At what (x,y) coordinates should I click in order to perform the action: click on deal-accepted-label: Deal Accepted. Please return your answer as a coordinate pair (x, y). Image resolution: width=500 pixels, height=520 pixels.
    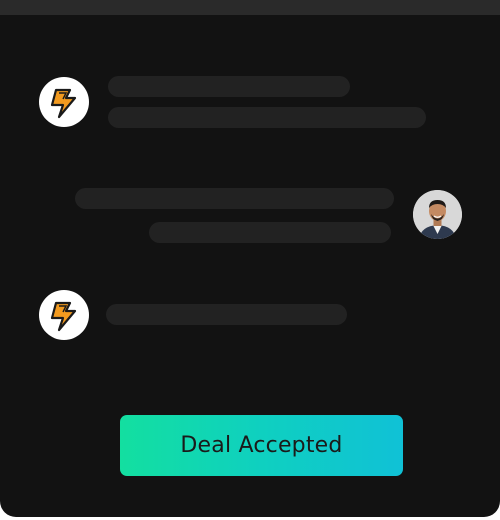
    Looking at the image, I should click on (261, 445).